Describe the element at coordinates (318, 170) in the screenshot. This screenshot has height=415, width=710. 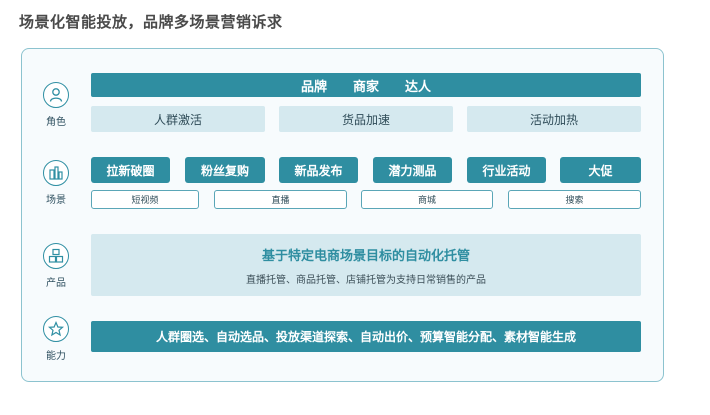
I see `scene-pill: 新品发布` at that location.